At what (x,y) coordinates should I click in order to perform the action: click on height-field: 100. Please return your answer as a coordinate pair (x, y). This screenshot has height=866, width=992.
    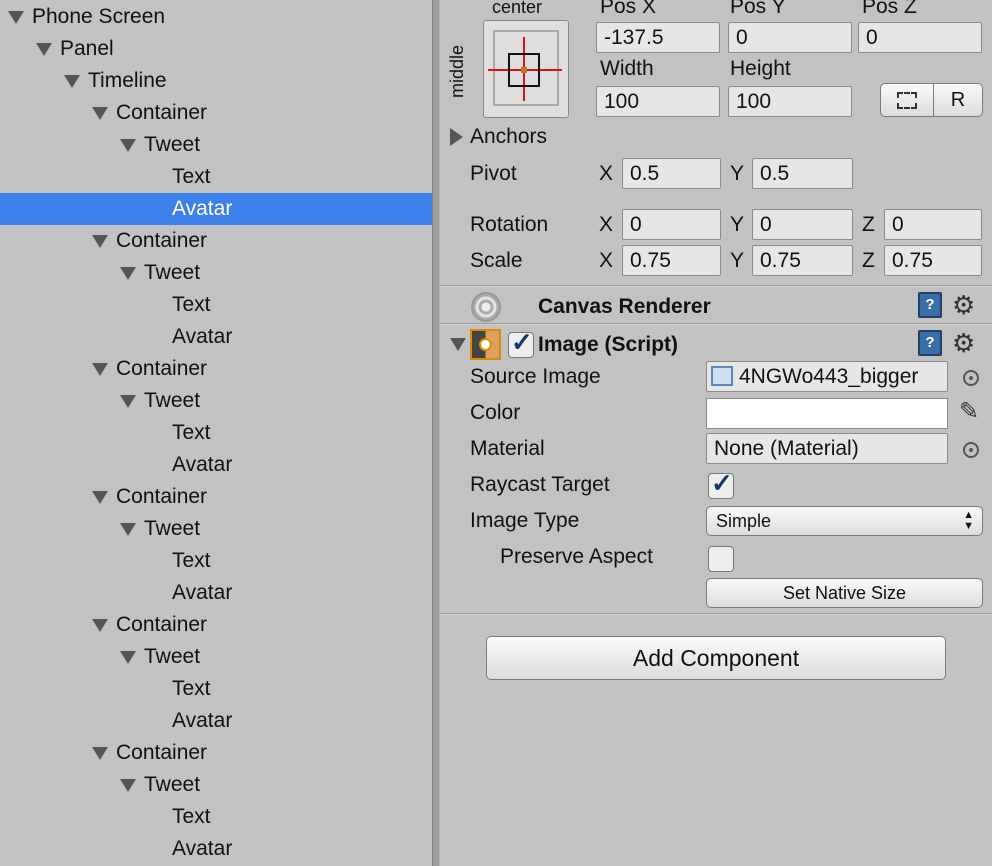
    Looking at the image, I should click on (790, 101).